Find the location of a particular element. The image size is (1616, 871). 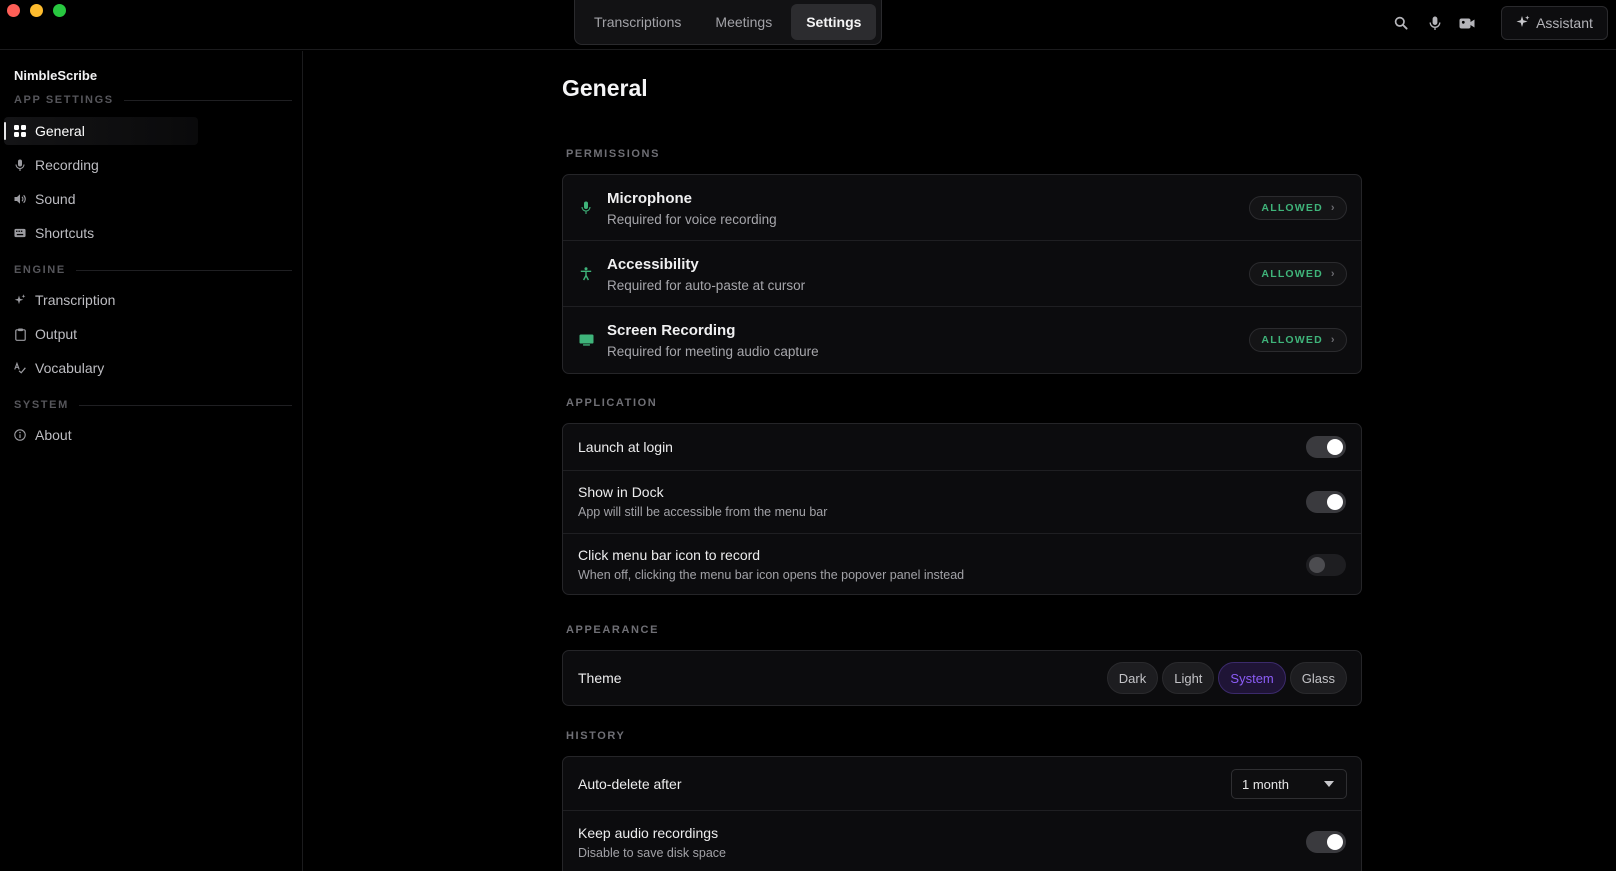

app-name: NimbleScribe is located at coordinates (56, 75).